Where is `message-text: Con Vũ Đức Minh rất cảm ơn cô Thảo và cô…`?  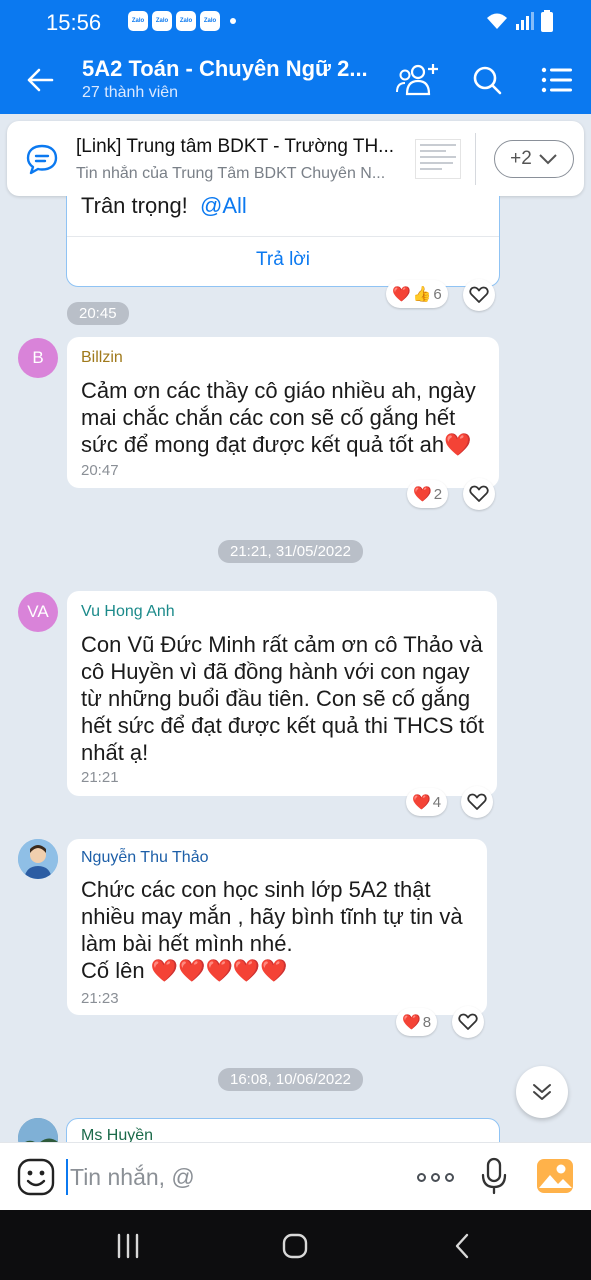
message-text: Con Vũ Đức Minh rất cảm ơn cô Thảo và cô… is located at coordinates (283, 698).